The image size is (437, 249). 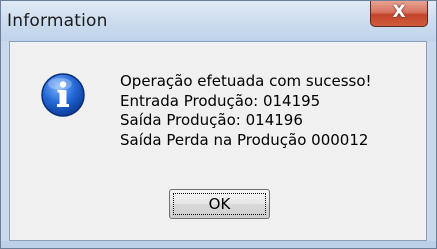 I want to click on message-line-success: Operação efetuada com sucesso!, so click(x=246, y=81).